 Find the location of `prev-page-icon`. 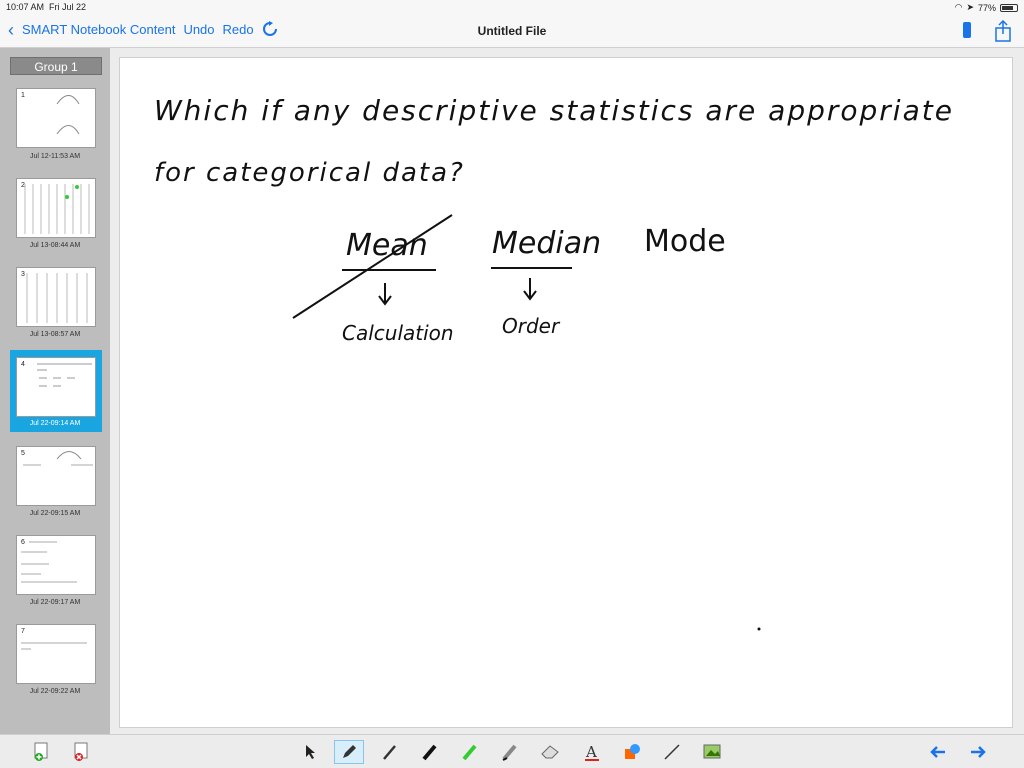

prev-page-icon is located at coordinates (938, 752).